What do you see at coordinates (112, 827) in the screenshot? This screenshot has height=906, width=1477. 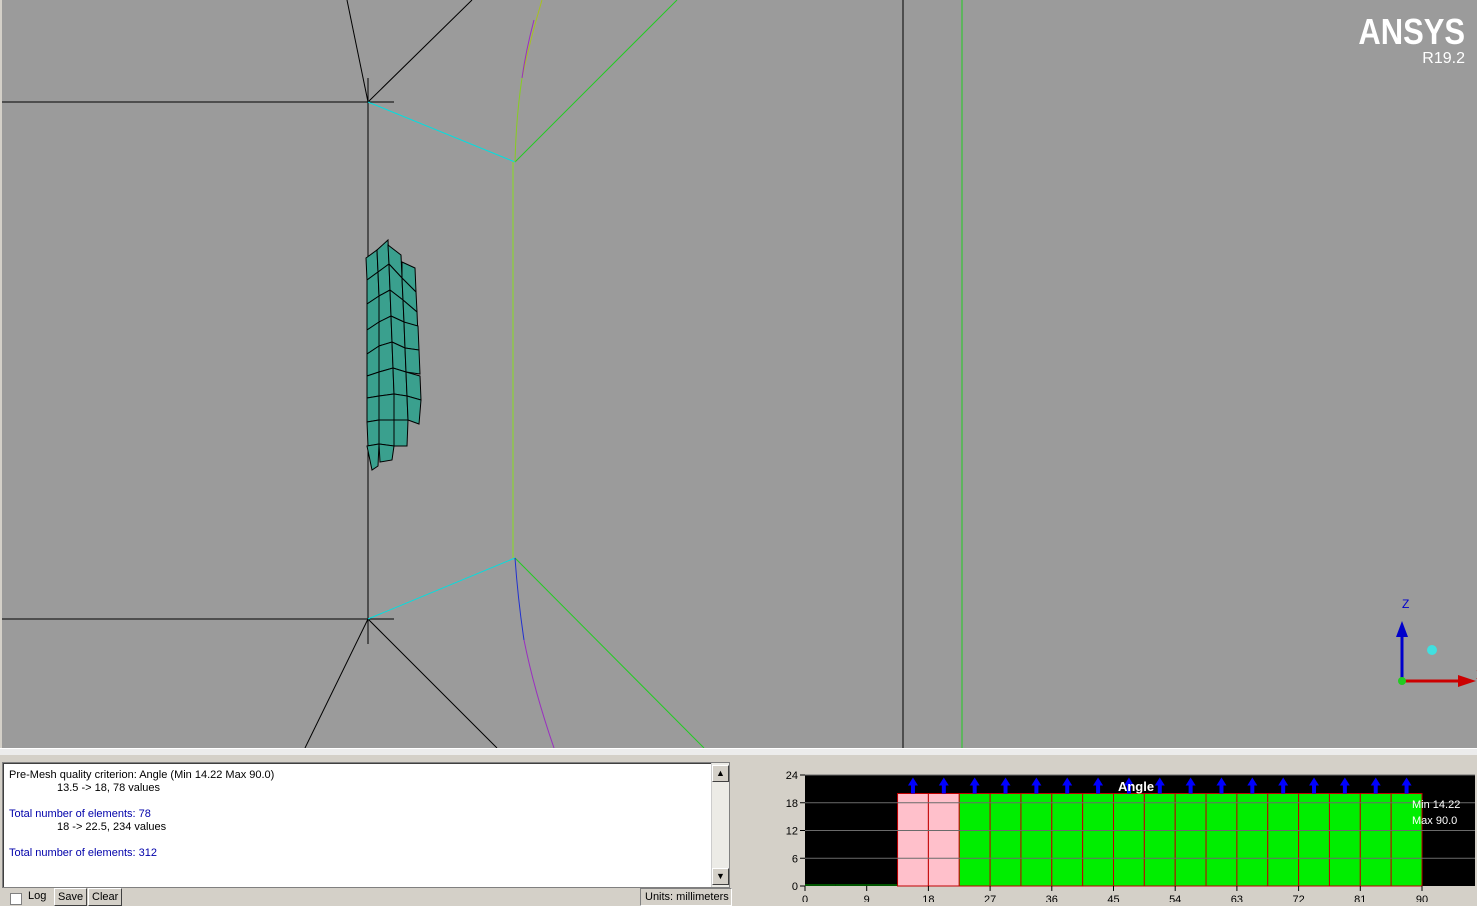 I see `message-line: 18 -> 22.5, 234 values` at bounding box center [112, 827].